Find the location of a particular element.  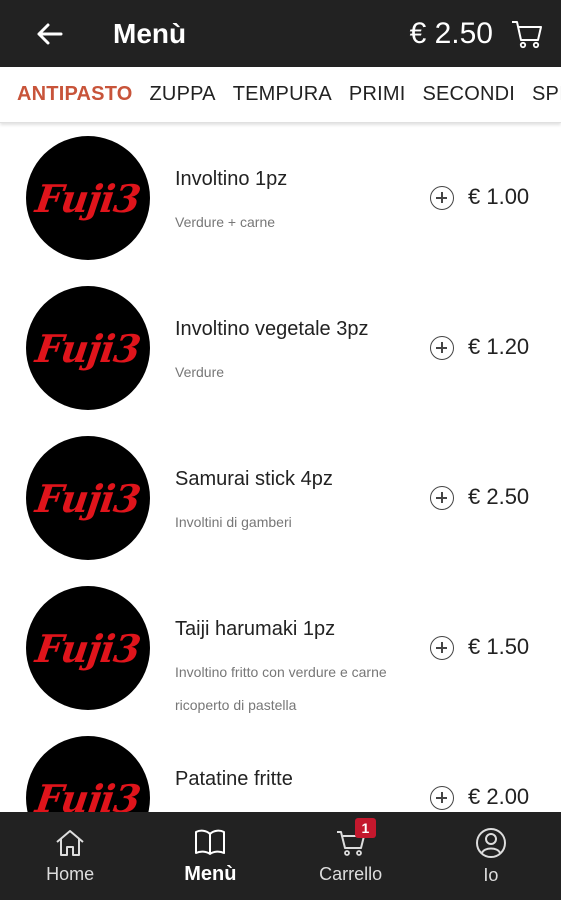

nav-cart-label: Carrello is located at coordinates (351, 873).